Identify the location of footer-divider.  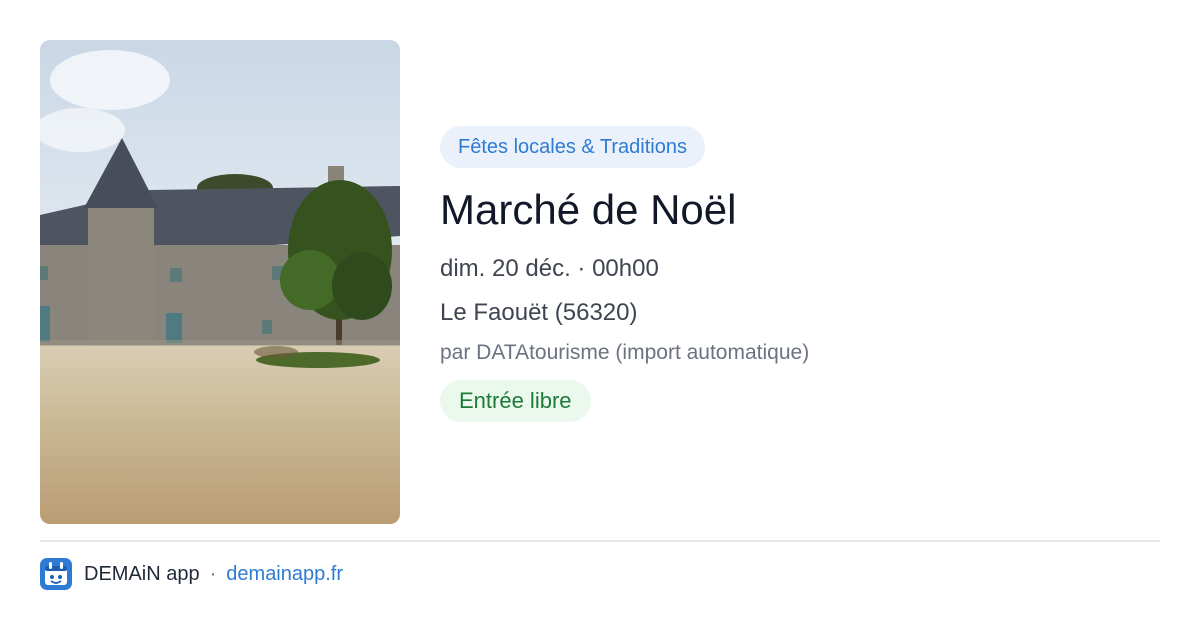
(600, 541).